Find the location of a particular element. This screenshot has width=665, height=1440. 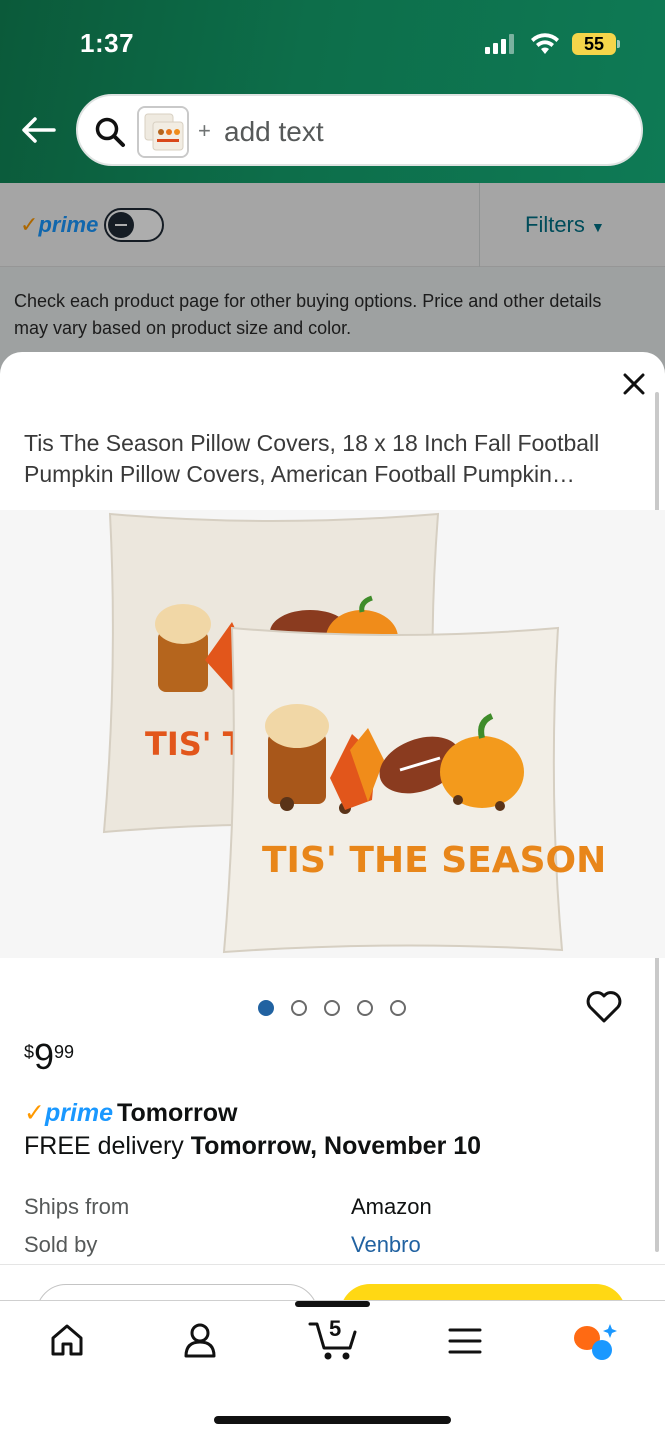

ships-from-value: Amazon is located at coordinates (391, 1206).